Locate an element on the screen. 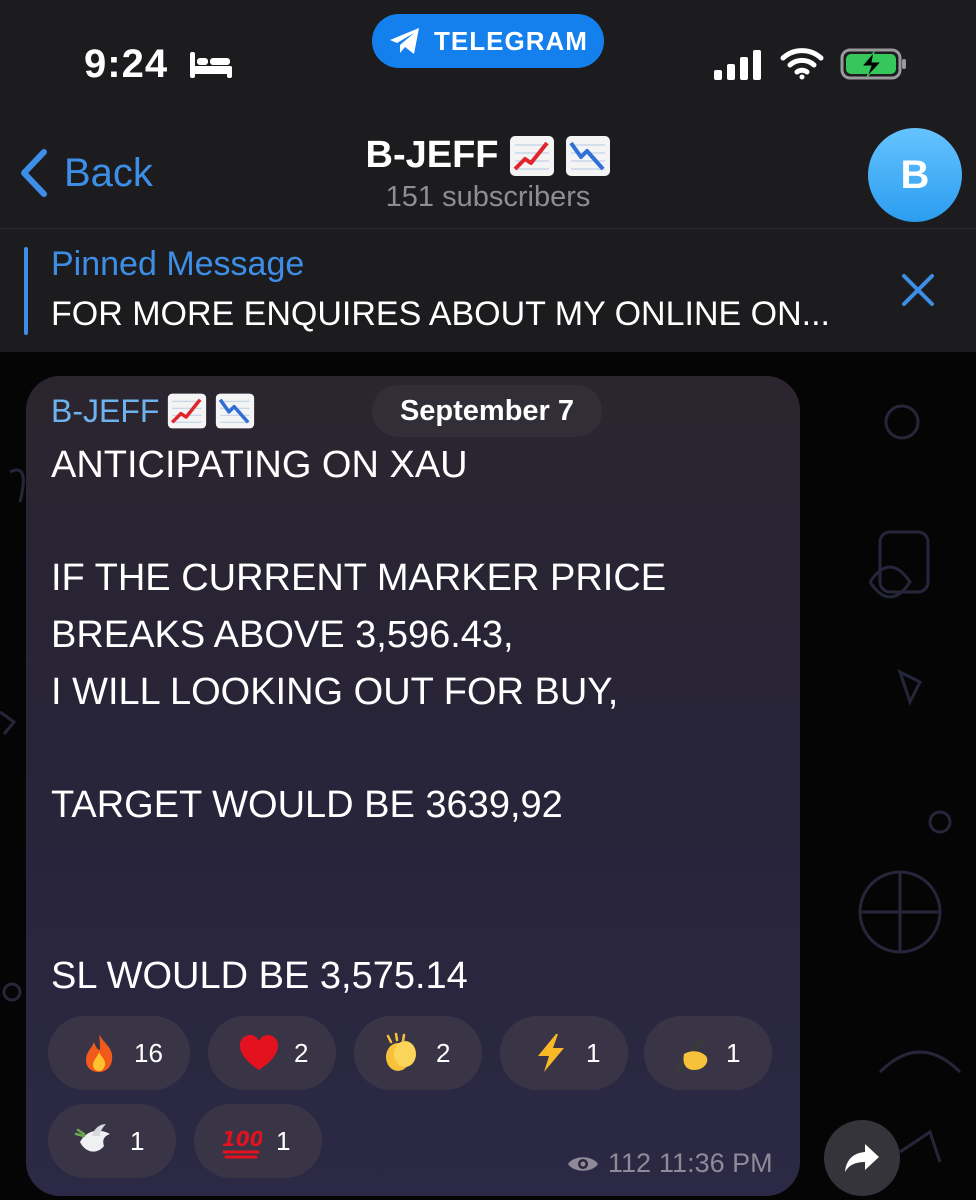 This screenshot has width=976, height=1200. view-count: 112 is located at coordinates (630, 1163).